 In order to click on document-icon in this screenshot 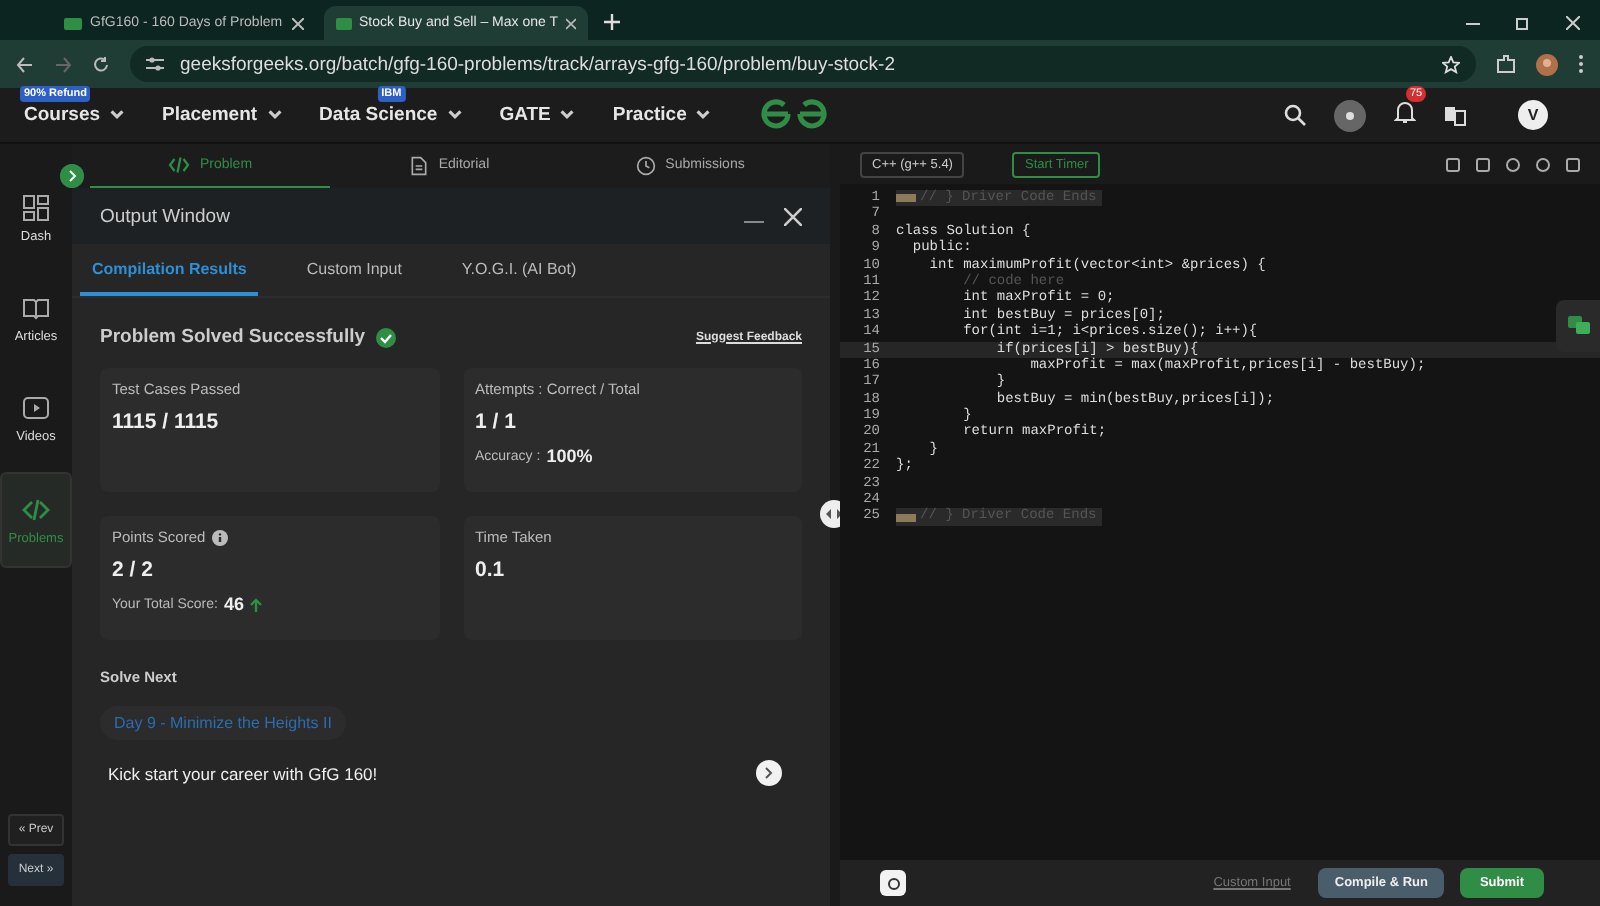, I will do `click(419, 165)`.